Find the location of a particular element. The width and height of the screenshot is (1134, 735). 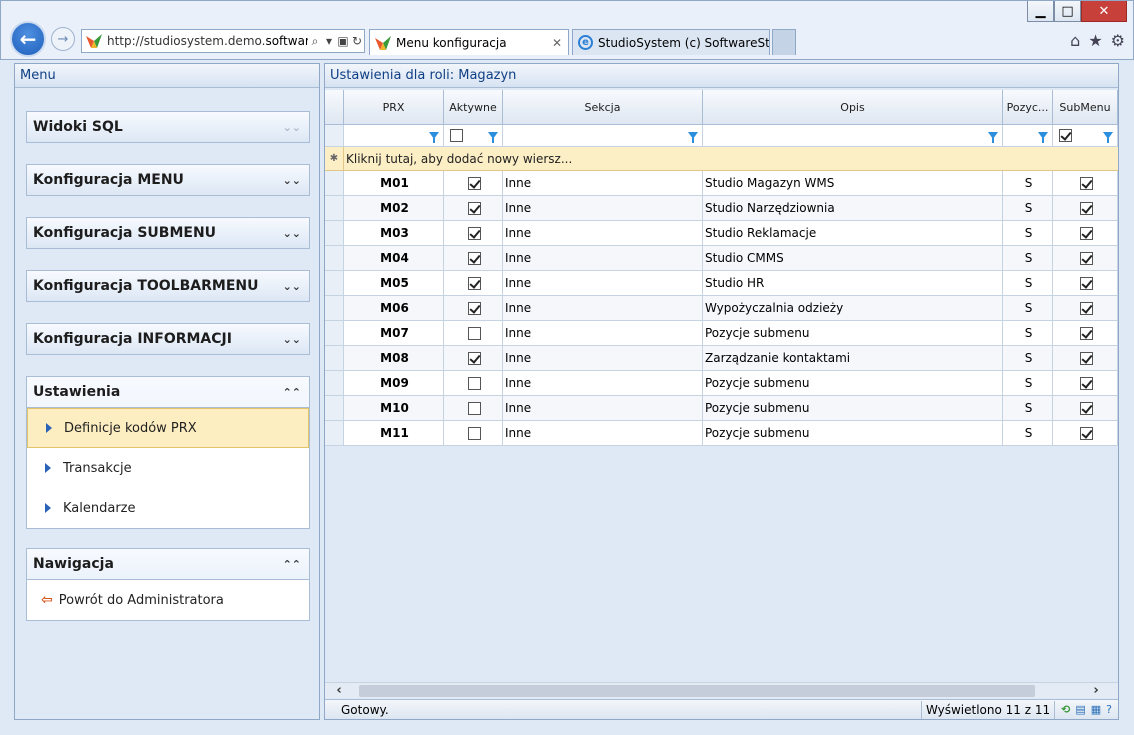

section-header: Konfiguracja SUBMENU ⌄⌄ is located at coordinates (168, 233).